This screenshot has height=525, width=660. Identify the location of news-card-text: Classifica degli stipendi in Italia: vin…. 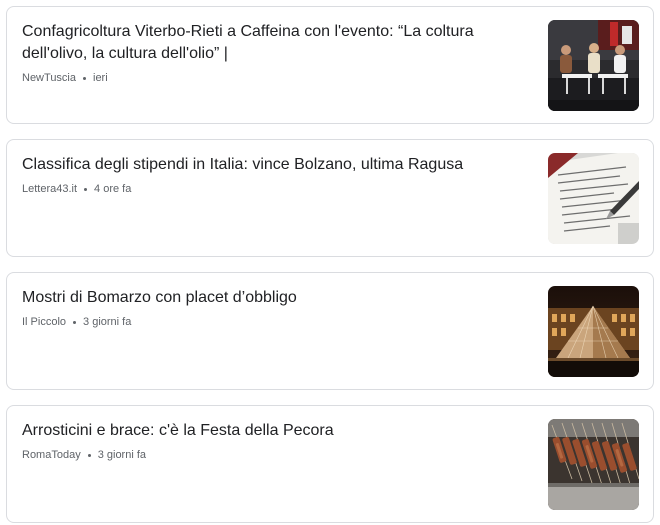
(272, 175).